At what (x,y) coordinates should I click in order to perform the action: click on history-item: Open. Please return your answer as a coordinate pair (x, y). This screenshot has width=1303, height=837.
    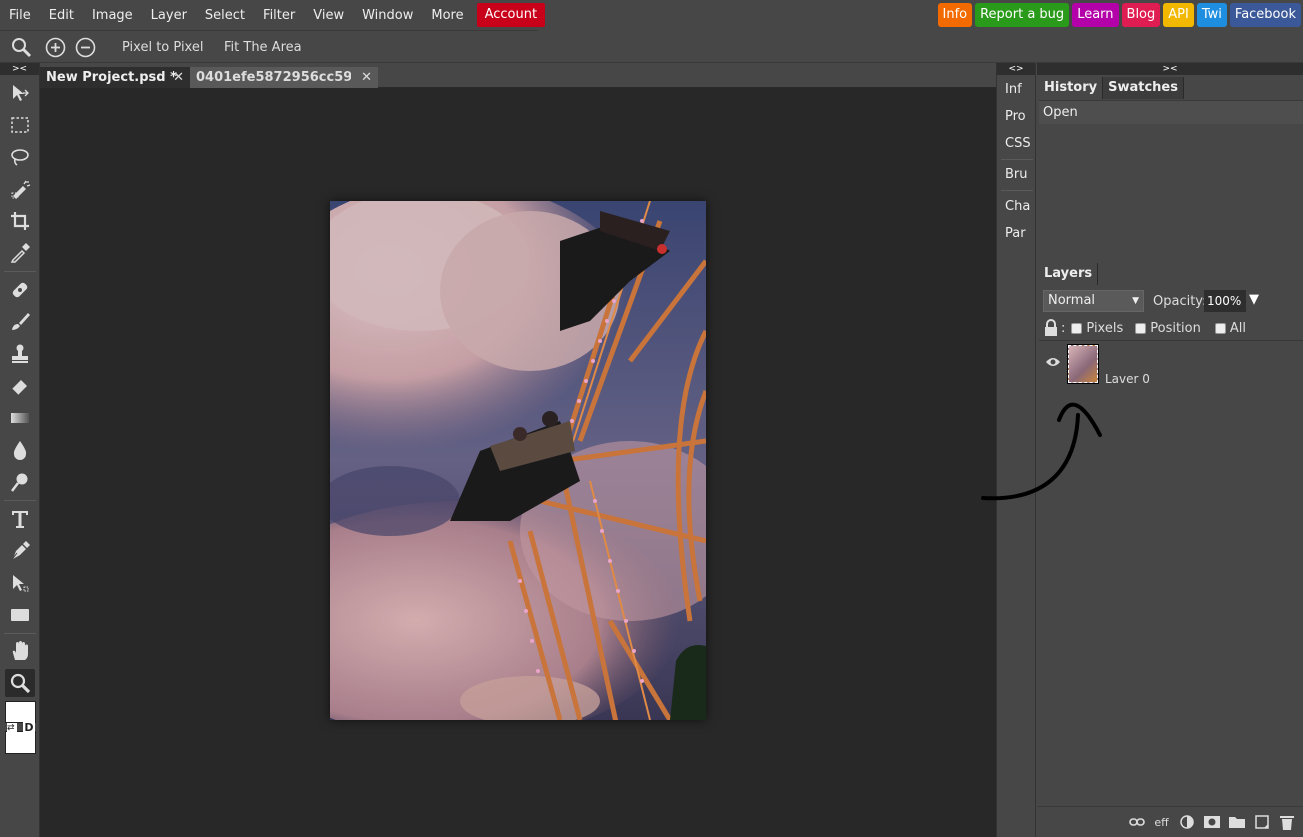
    Looking at the image, I should click on (1171, 112).